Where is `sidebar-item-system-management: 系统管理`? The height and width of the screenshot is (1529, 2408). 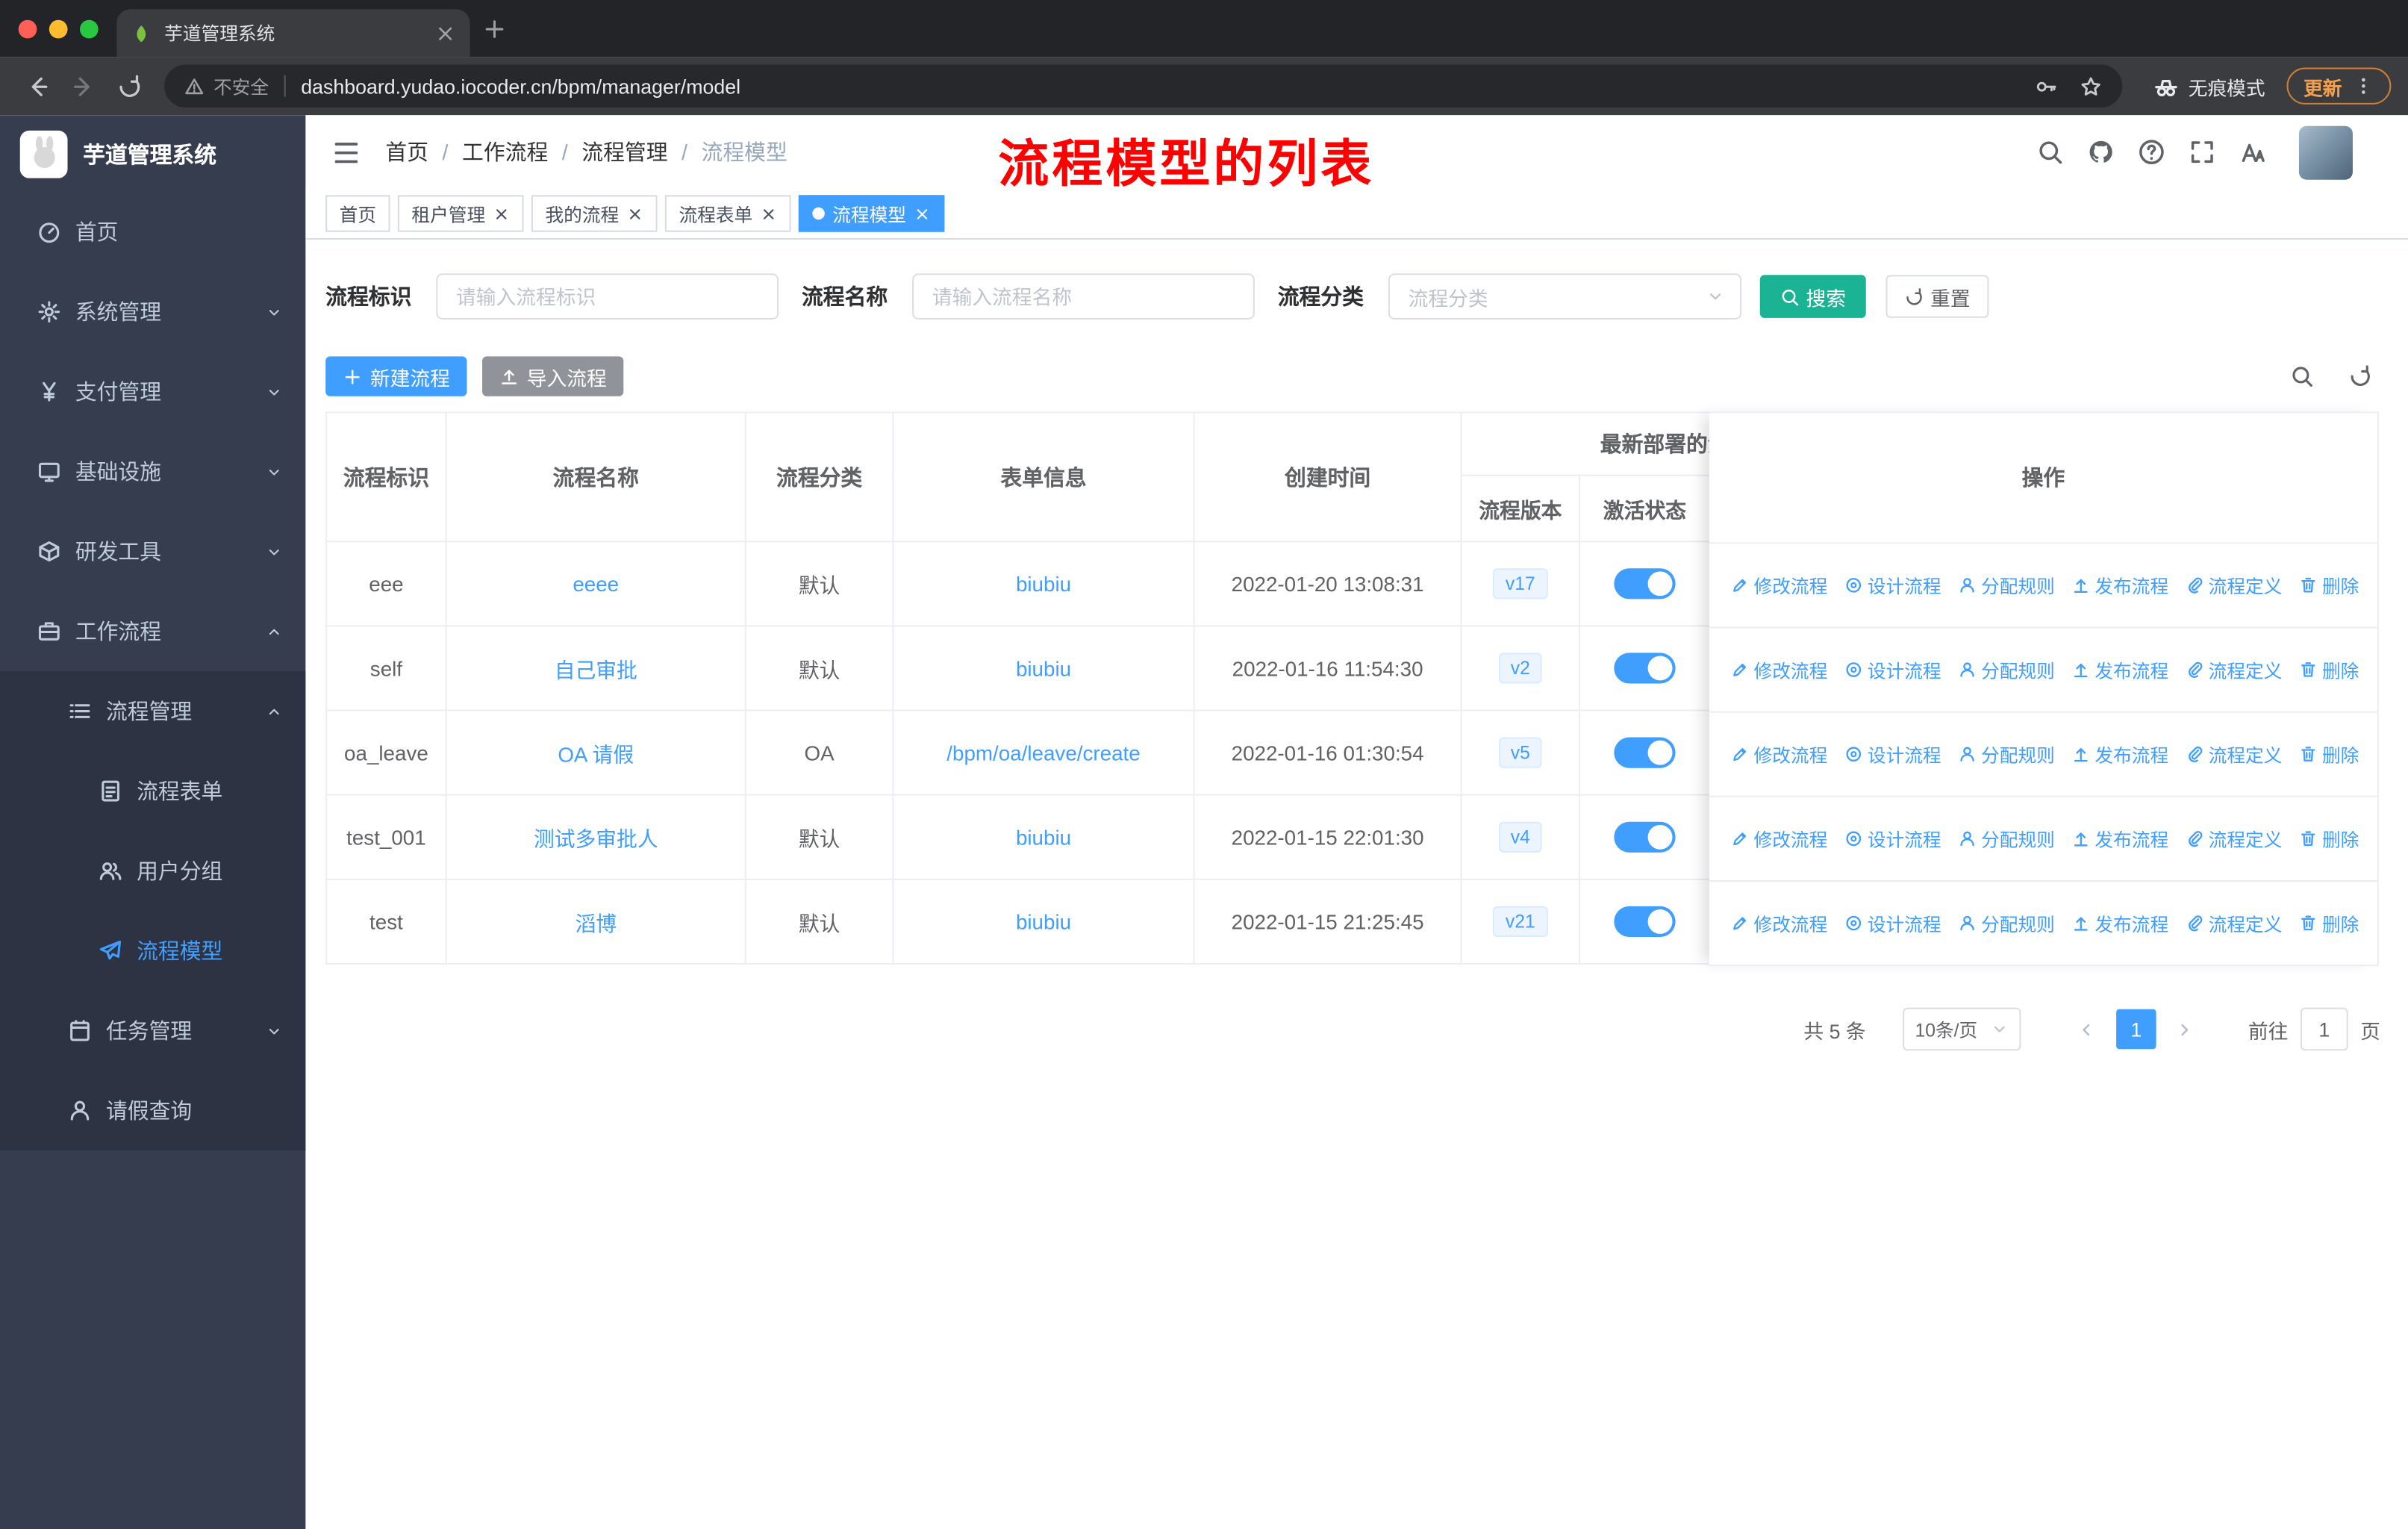
sidebar-item-system-management: 系统管理 is located at coordinates (152, 312).